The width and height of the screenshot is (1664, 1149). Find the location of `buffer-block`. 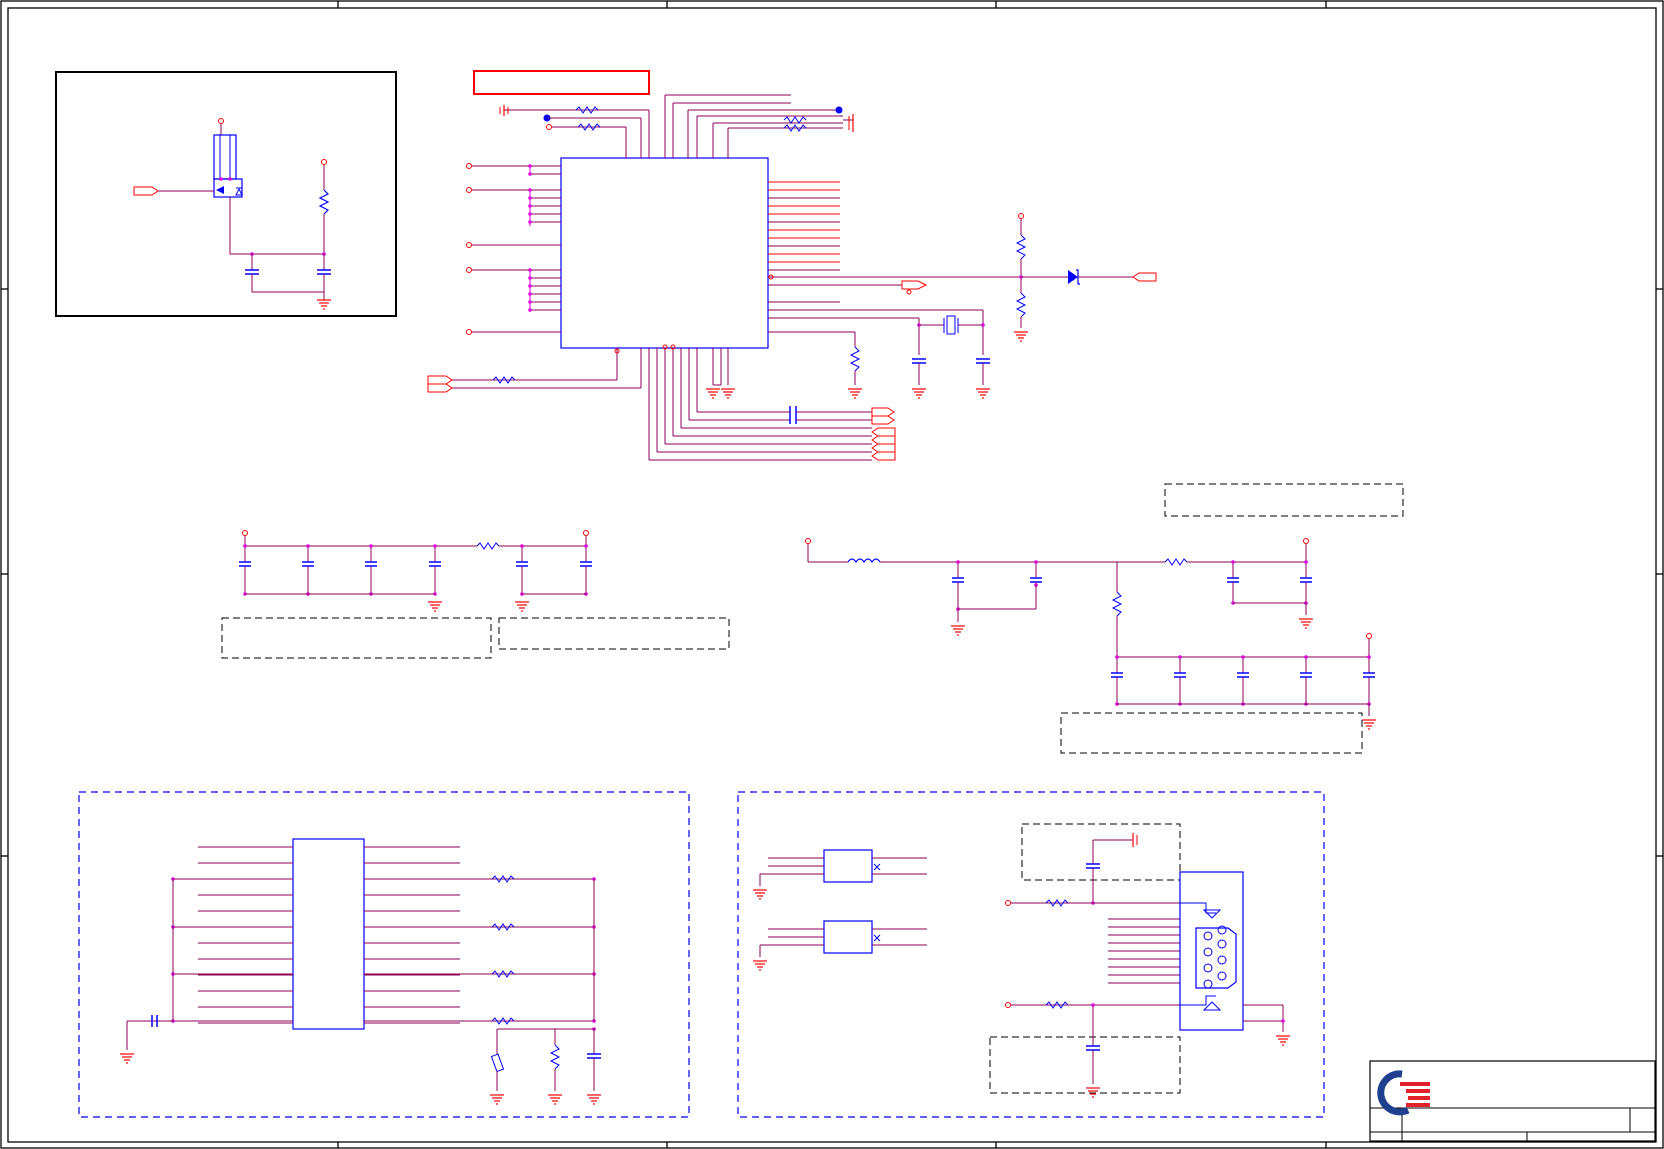

buffer-block is located at coordinates (384, 954).